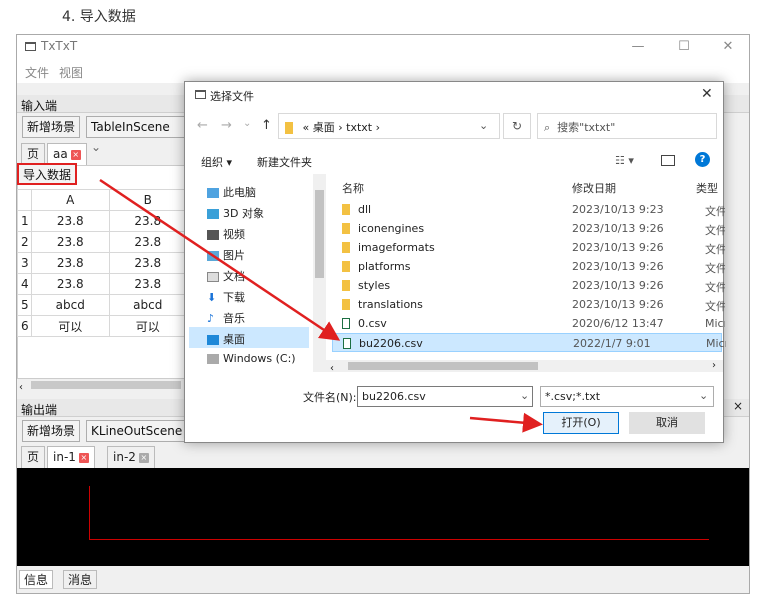  Describe the element at coordinates (67, 154) in the screenshot. I see `tab-aa: aa ×` at that location.